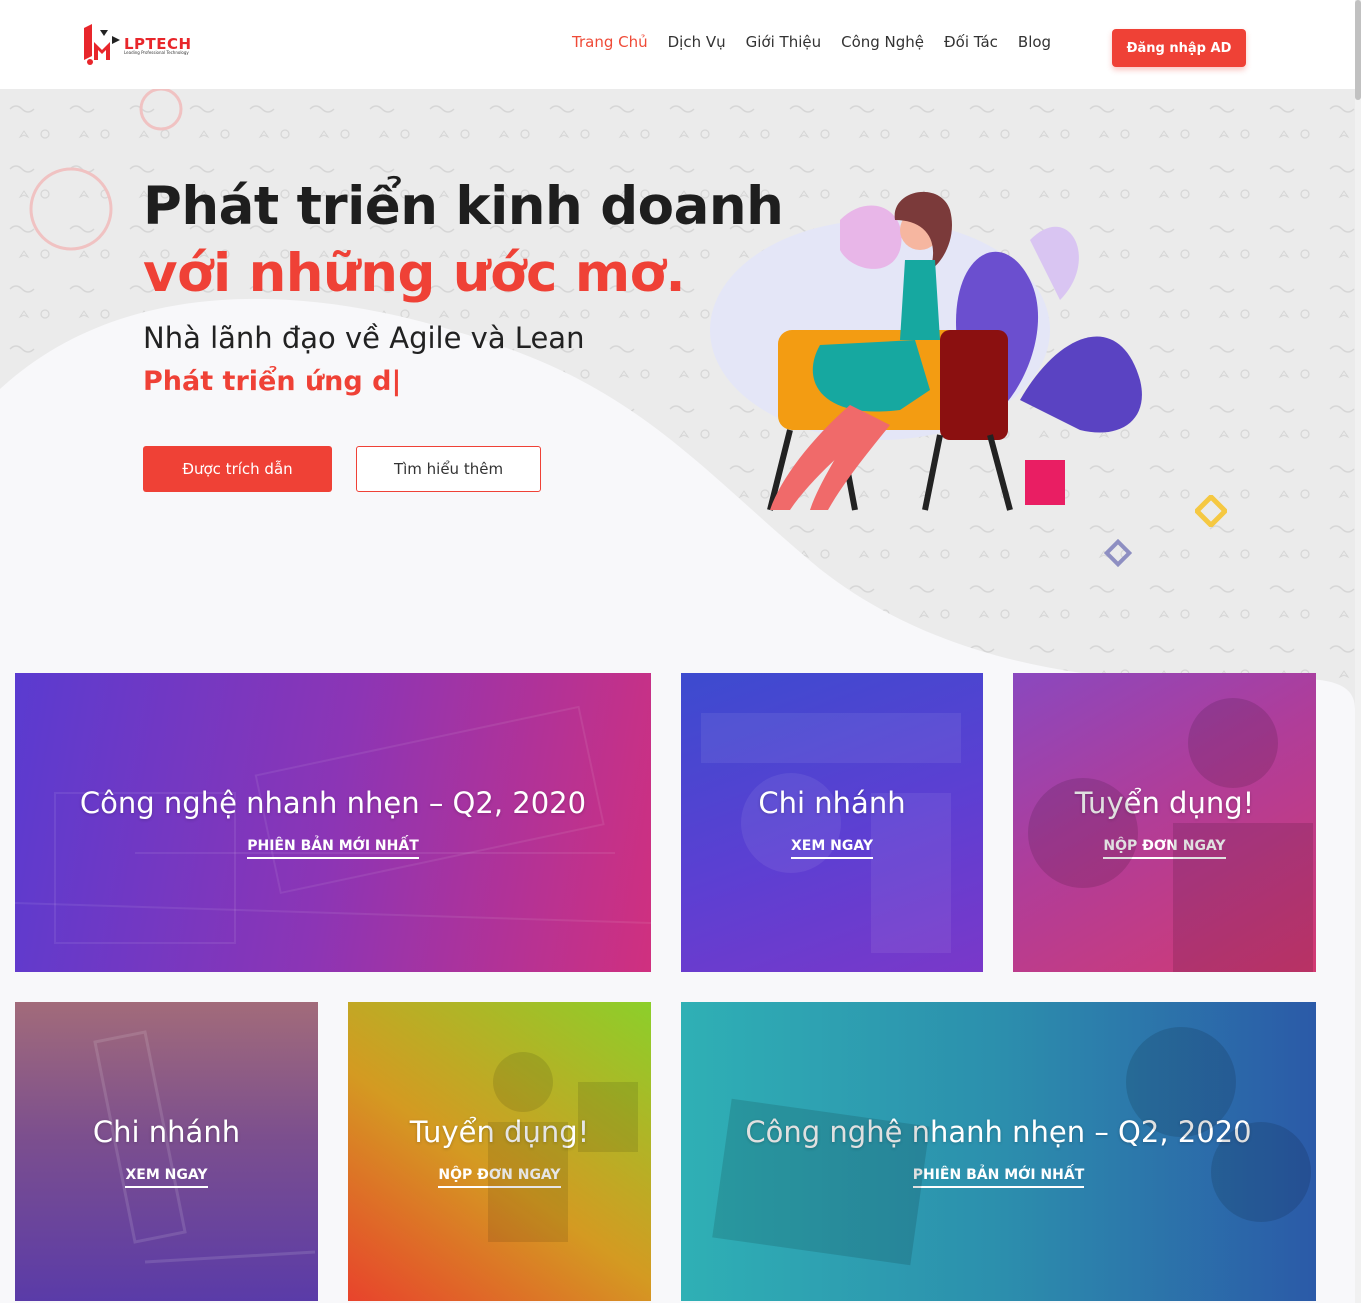 The height and width of the screenshot is (1303, 1361). I want to click on hero-title-line1: Phát triển kinh doanh, so click(463, 206).